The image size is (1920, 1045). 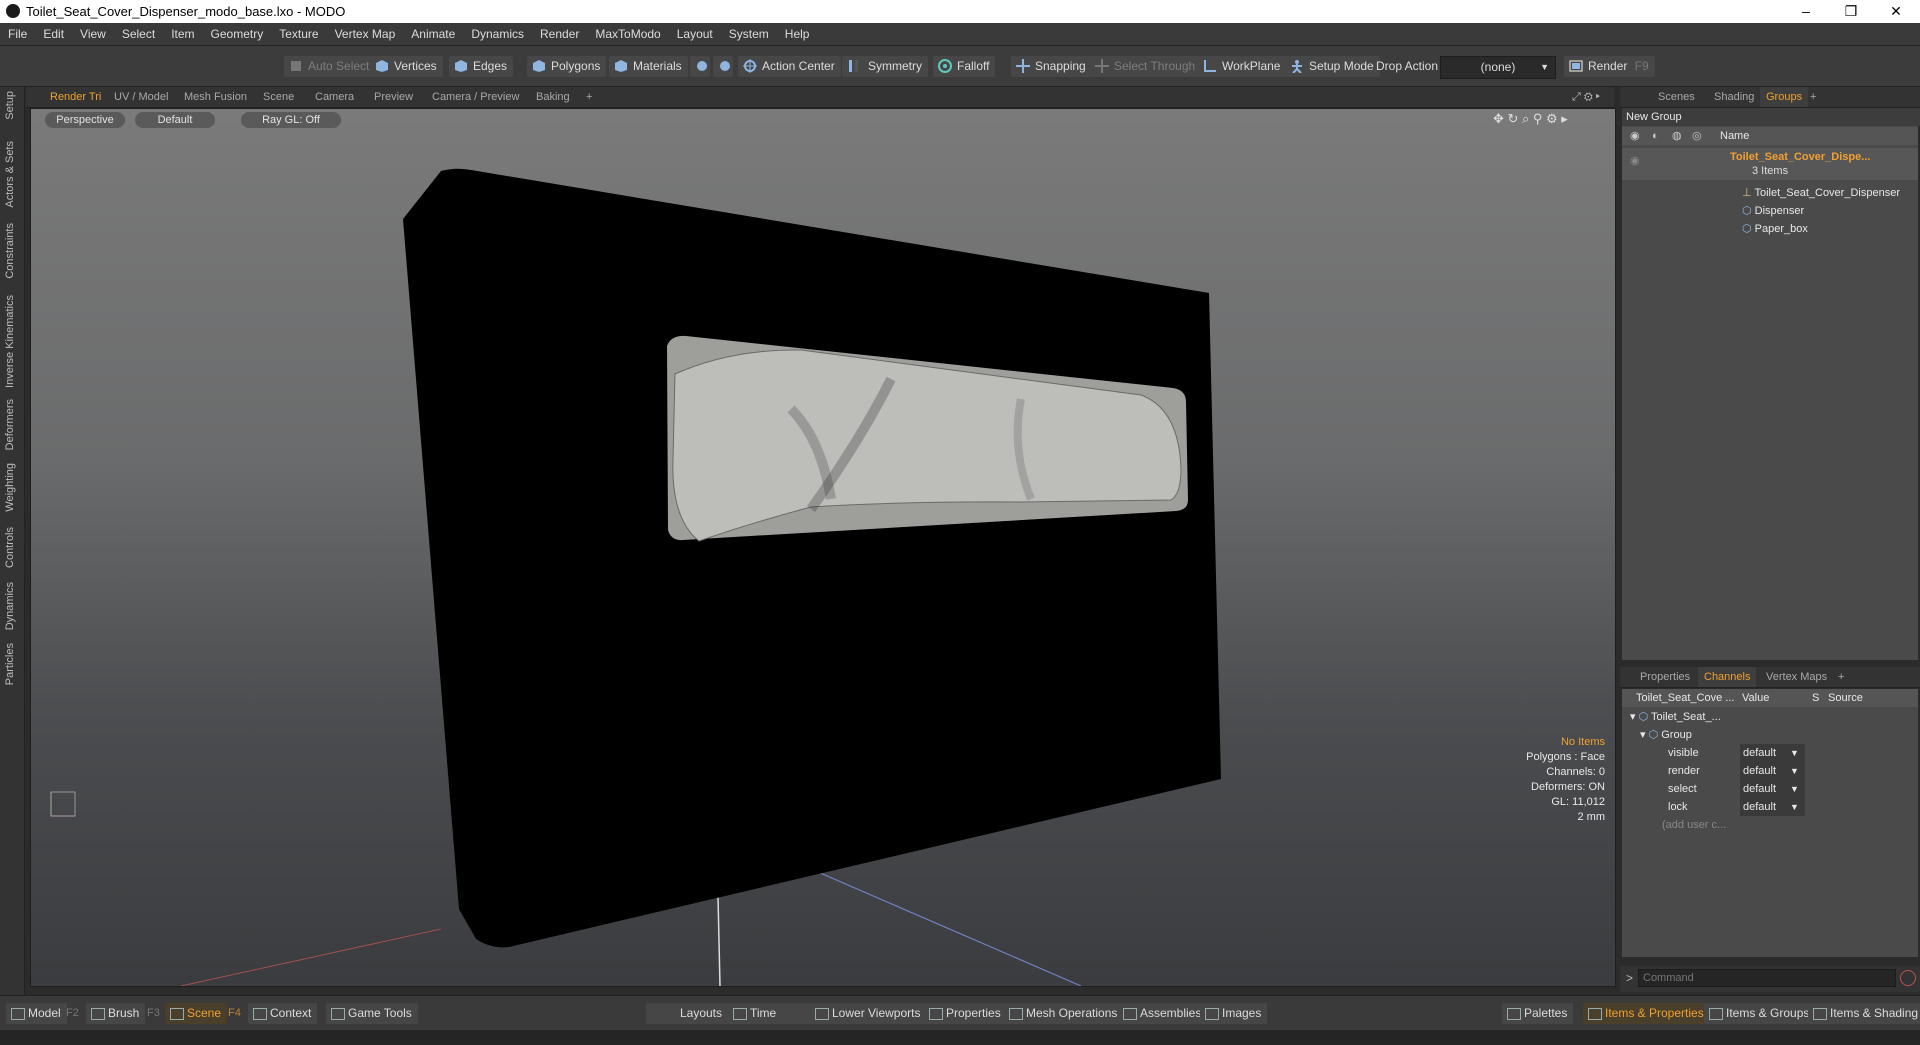 I want to click on tab-add-right: +, so click(x=1813, y=97).